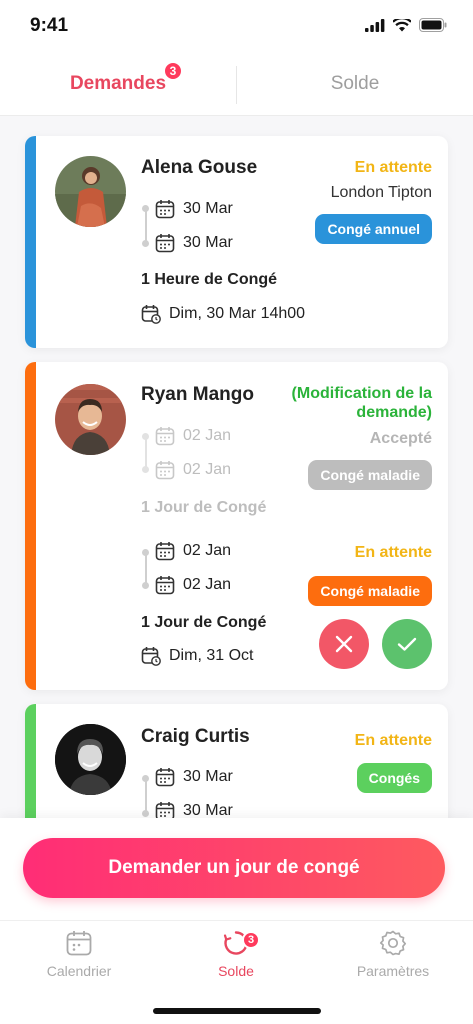  I want to click on tab-demandes-badge: 3, so click(173, 71).